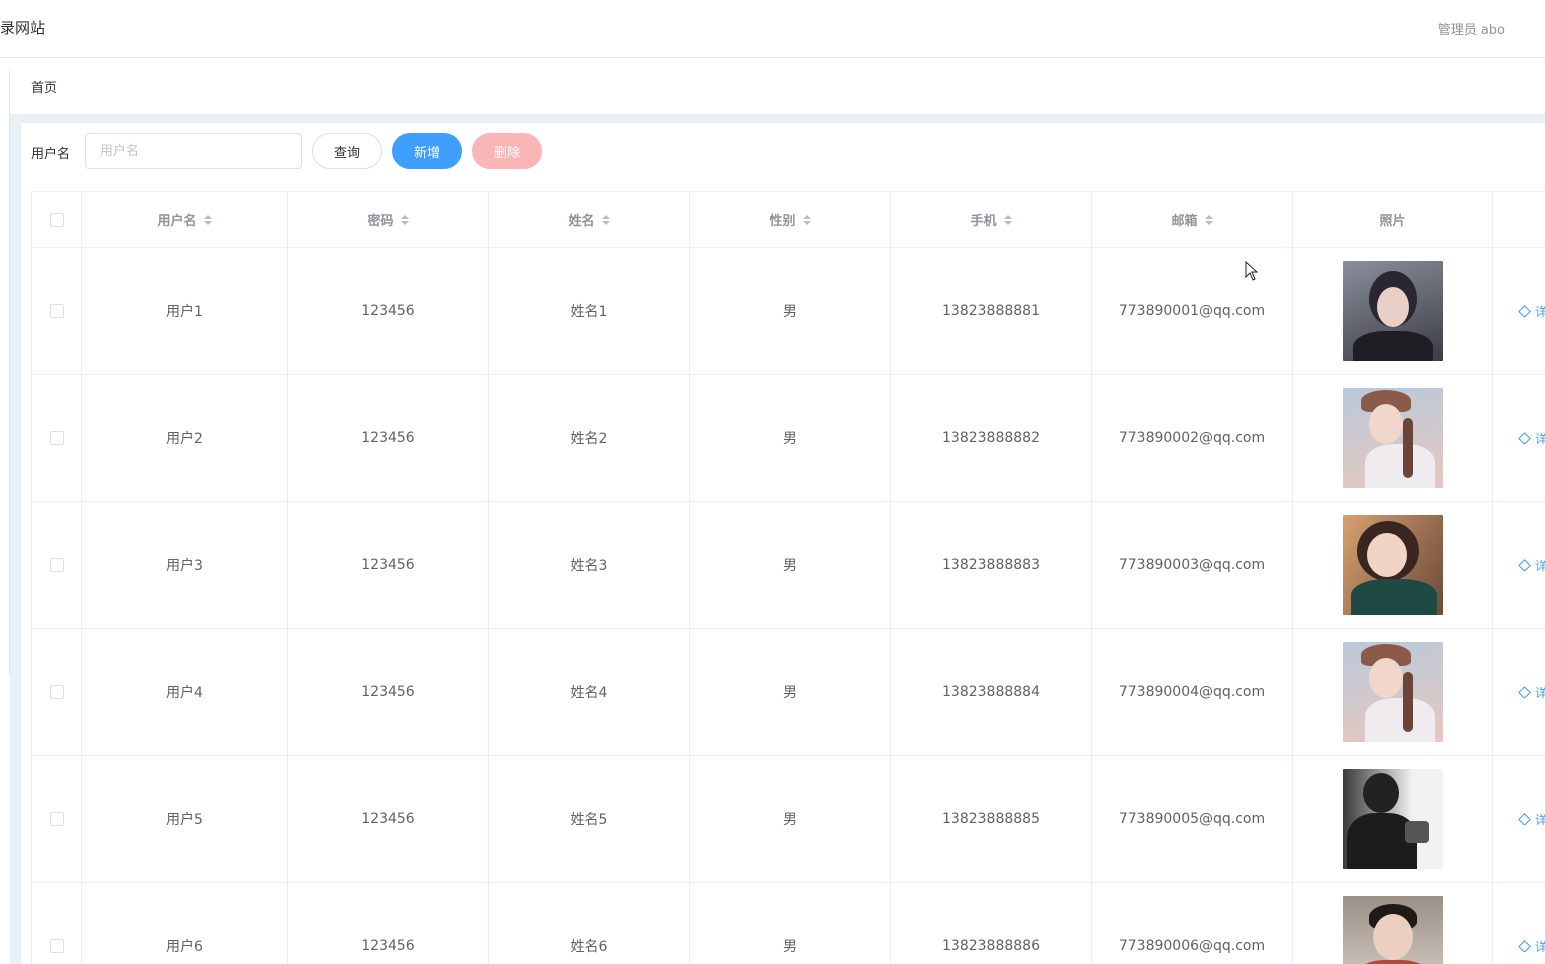 The width and height of the screenshot is (1545, 964). Describe the element at coordinates (991, 438) in the screenshot. I see `phone-cell: 13823888882` at that location.